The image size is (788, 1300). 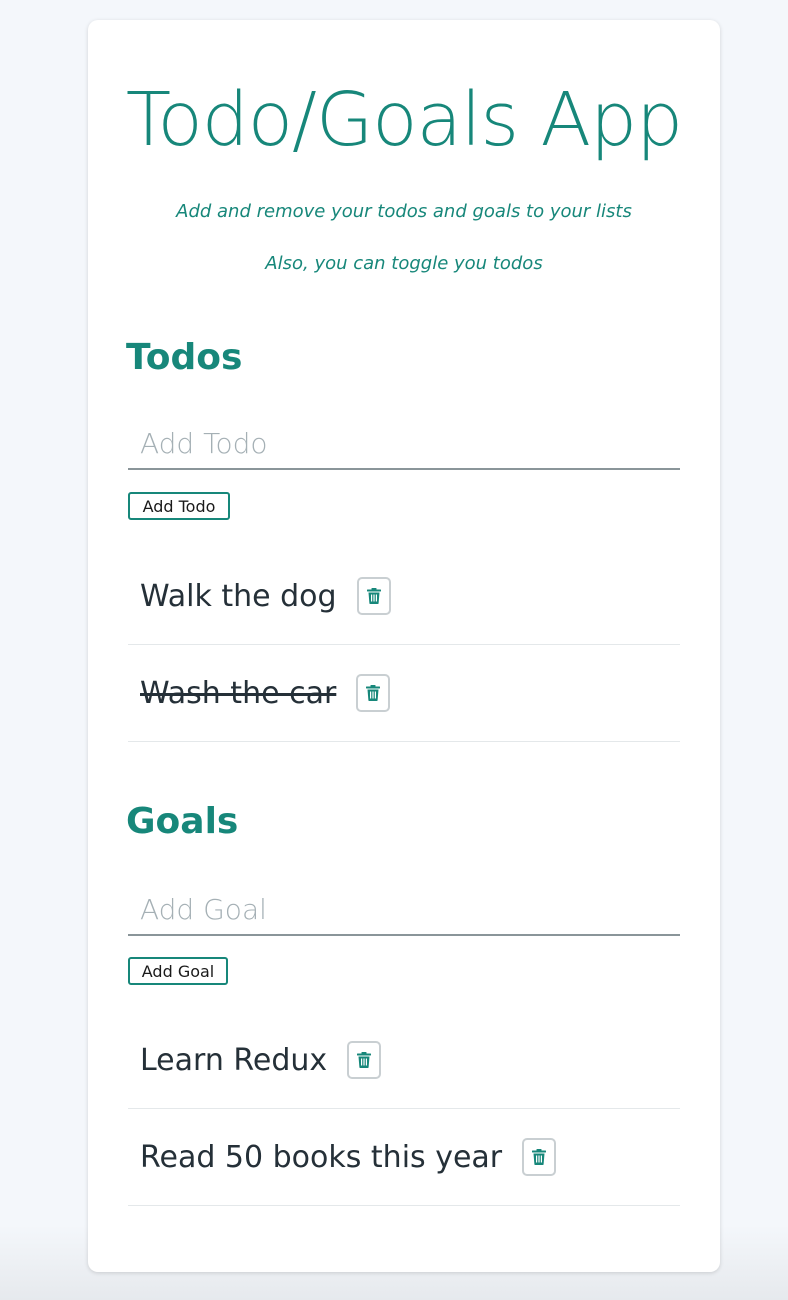 What do you see at coordinates (404, 263) in the screenshot?
I see `app-subtitle-toggle-hint: Also, you can toggle you todos` at bounding box center [404, 263].